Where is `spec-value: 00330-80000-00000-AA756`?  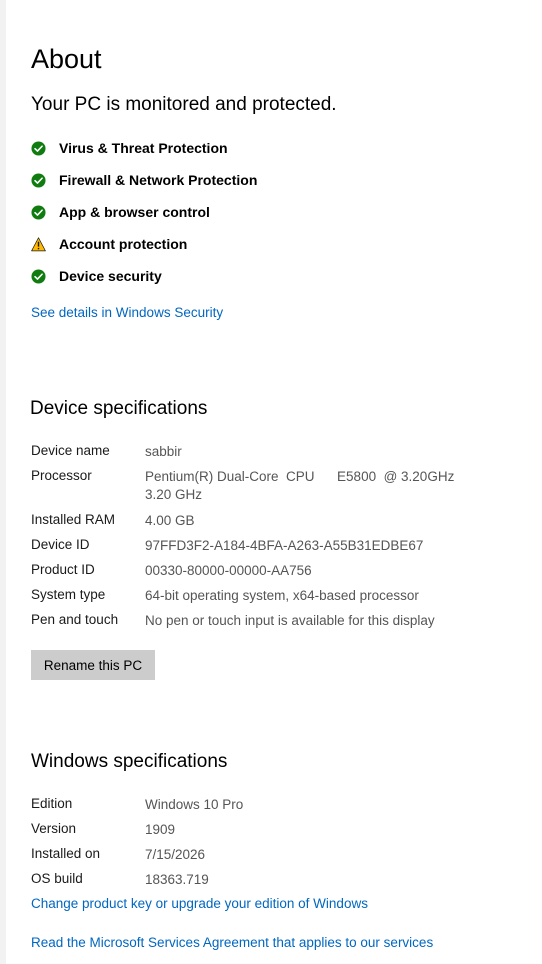 spec-value: 00330-80000-00000-AA756 is located at coordinates (228, 570).